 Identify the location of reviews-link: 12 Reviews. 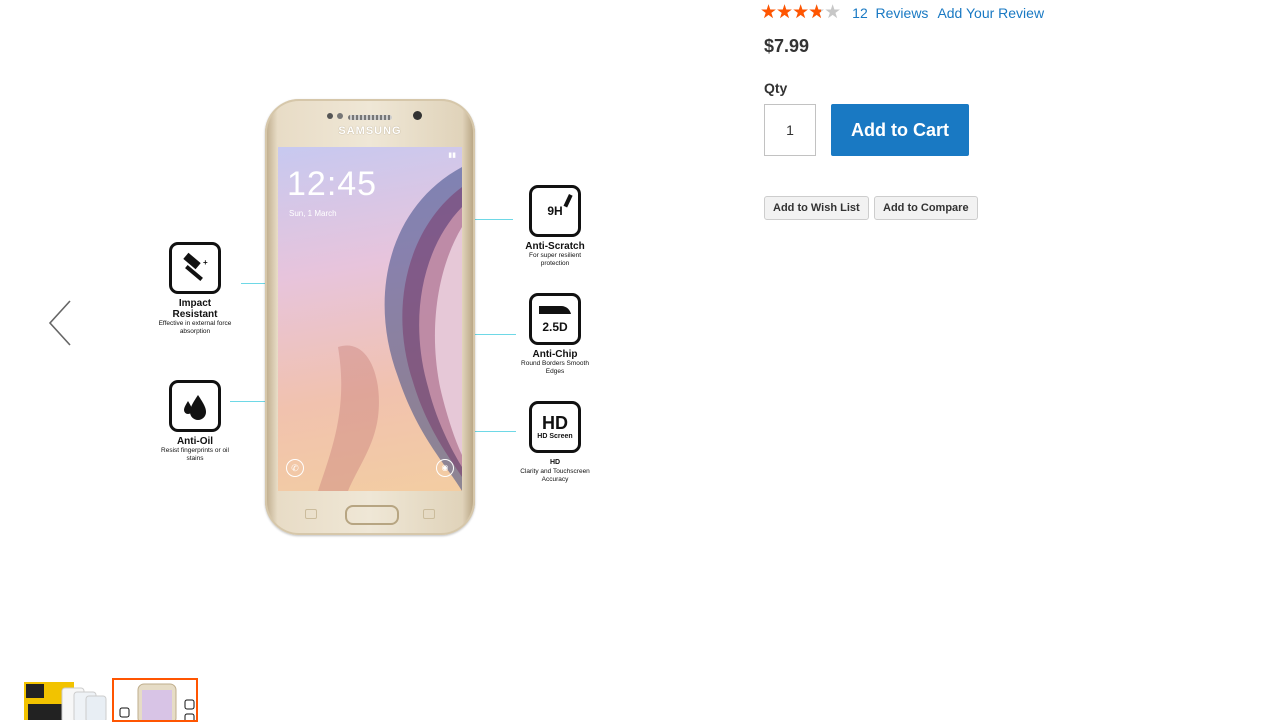
(890, 13).